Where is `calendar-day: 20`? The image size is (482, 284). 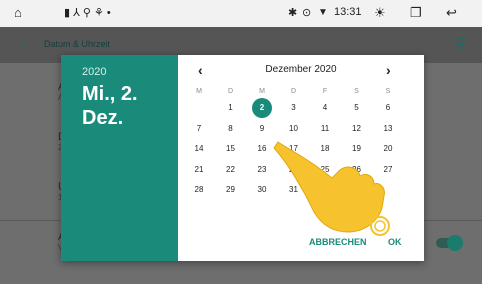
calendar-day: 20 is located at coordinates (388, 149).